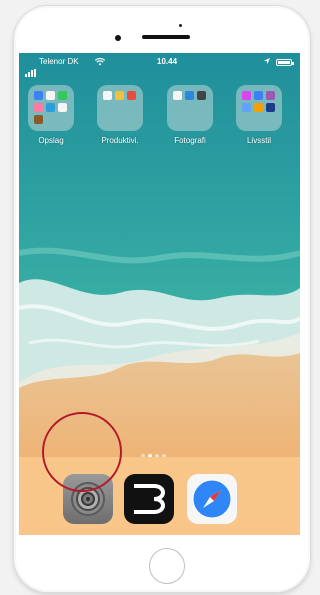 Image resolution: width=320 pixels, height=595 pixels. I want to click on folder-opslag, so click(51, 108).